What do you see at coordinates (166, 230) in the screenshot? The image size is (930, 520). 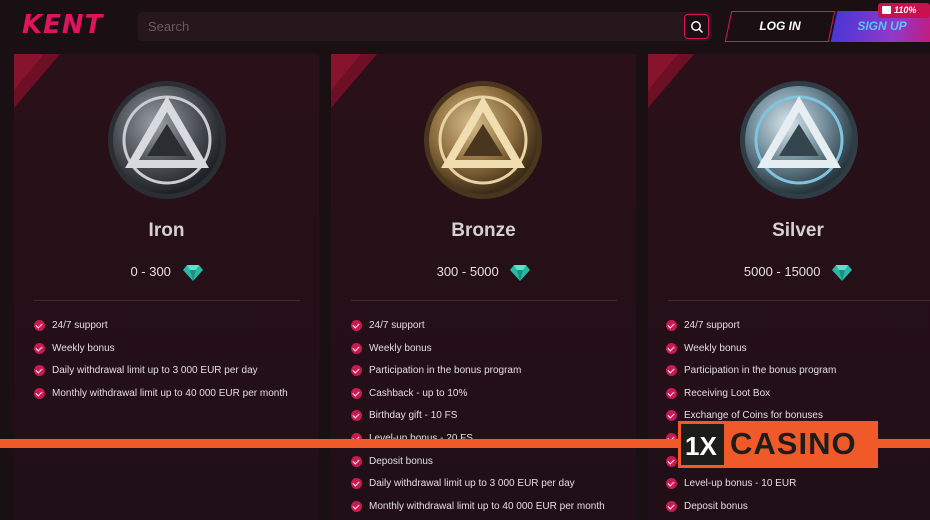 I see `tier-name: Iron` at bounding box center [166, 230].